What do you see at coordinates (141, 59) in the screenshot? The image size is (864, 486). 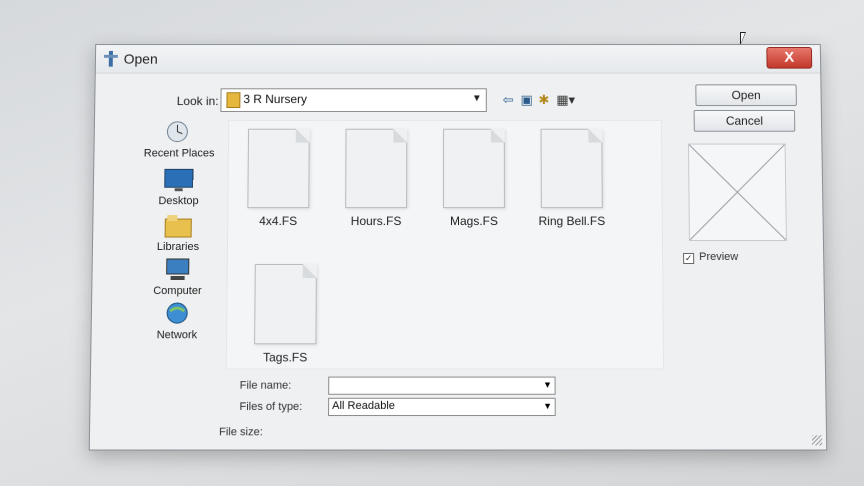 I see `window-title: Open` at bounding box center [141, 59].